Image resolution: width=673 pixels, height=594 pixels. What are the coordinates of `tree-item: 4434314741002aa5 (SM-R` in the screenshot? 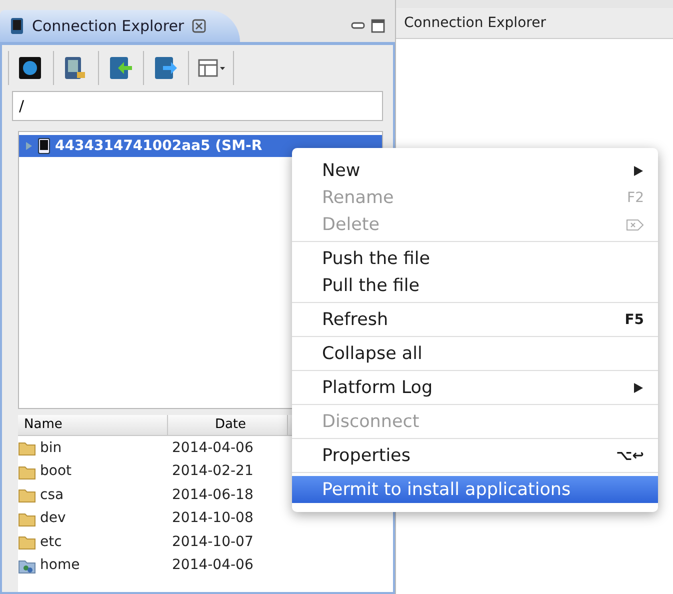 It's located at (200, 146).